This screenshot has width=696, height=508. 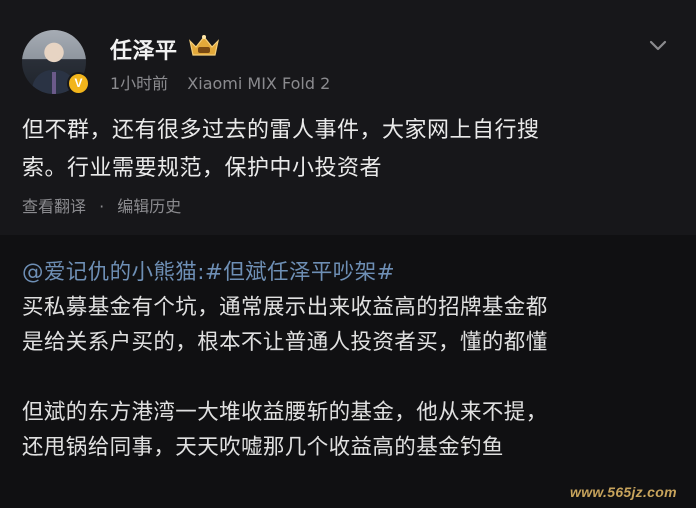 I want to click on topic-link: #但斌任泽平吵架#, so click(x=300, y=272).